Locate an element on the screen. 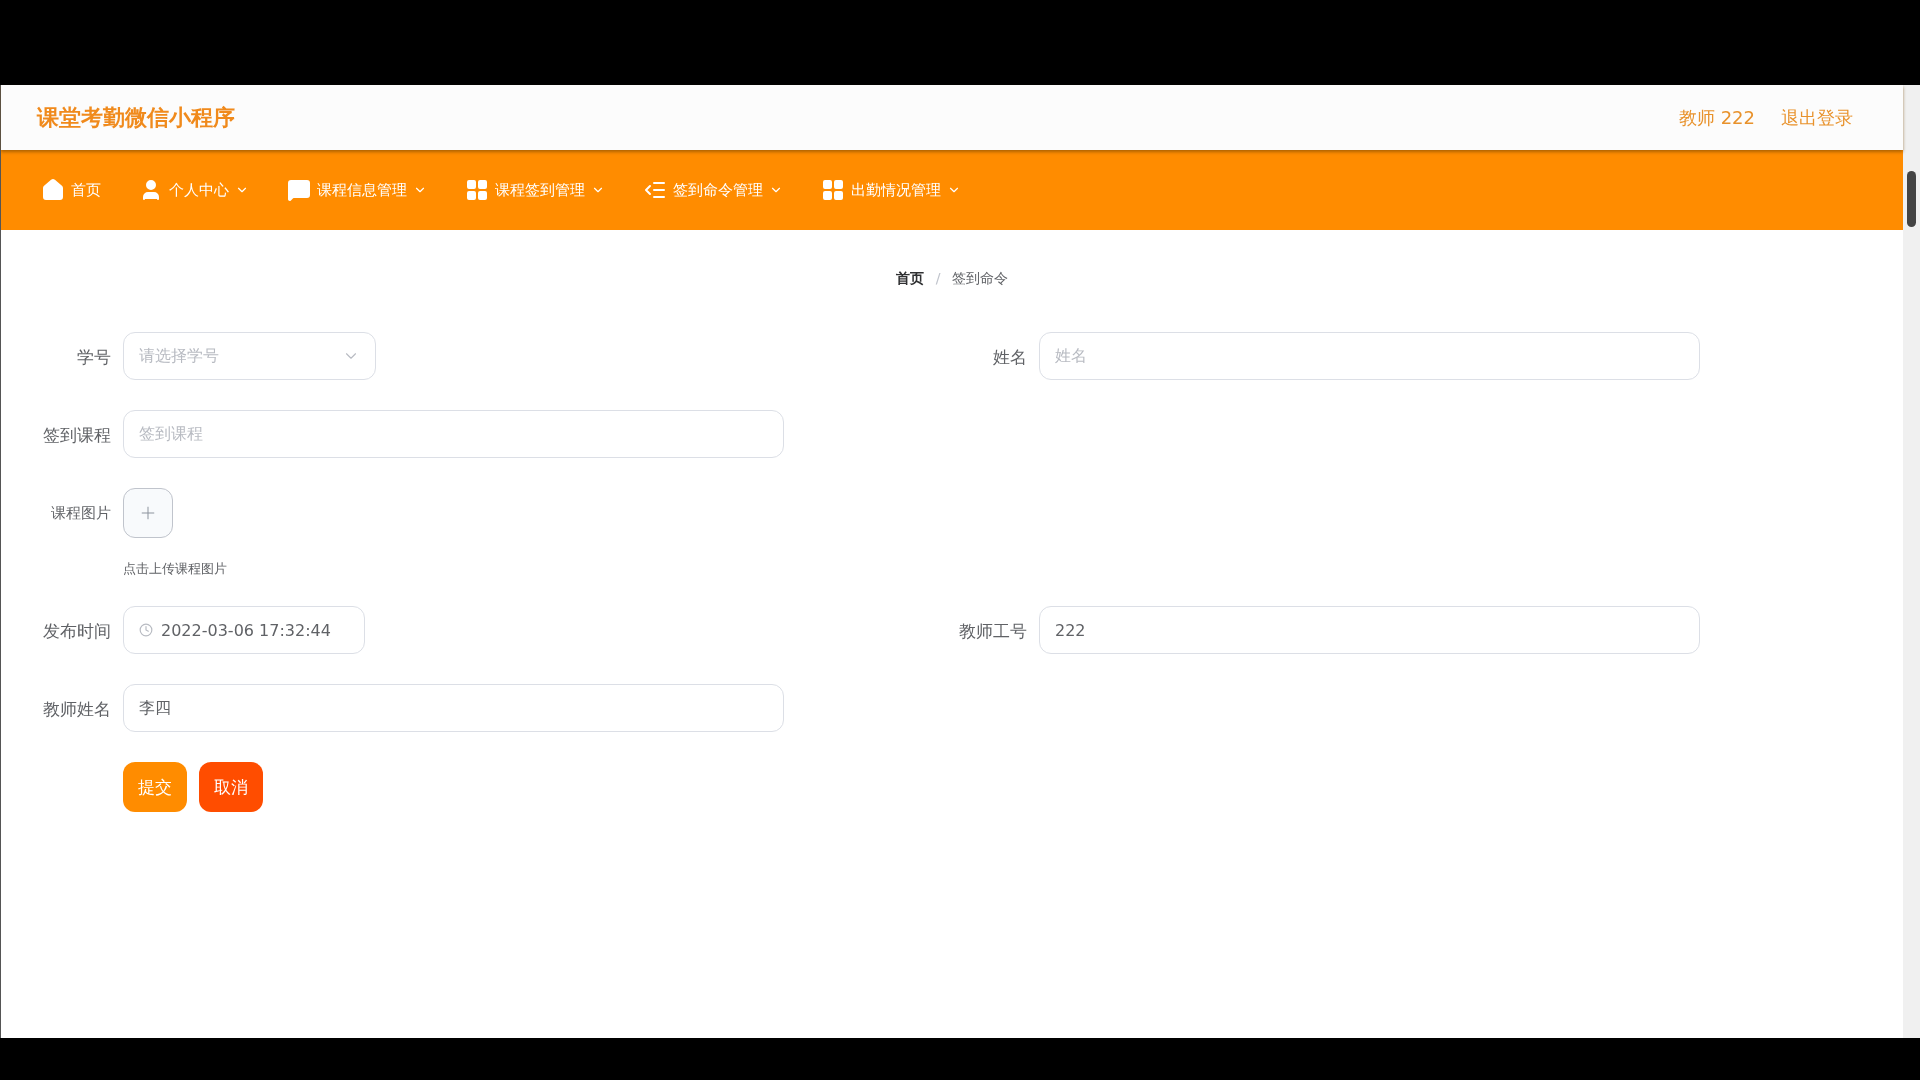  field-label: 教师姓名 is located at coordinates (76, 709).